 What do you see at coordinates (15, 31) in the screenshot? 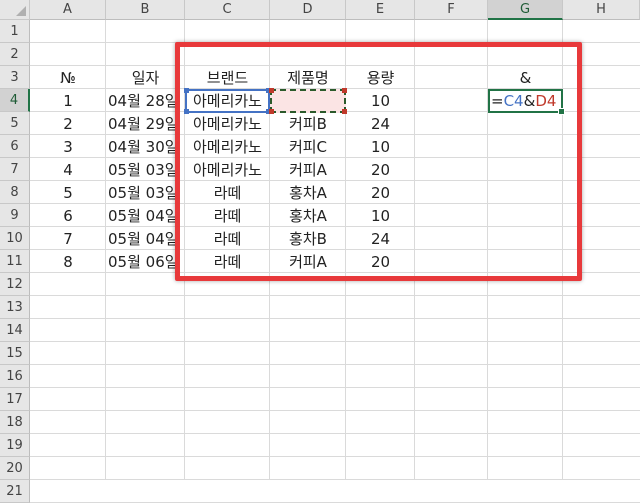
I see `row-header-1: 1` at bounding box center [15, 31].